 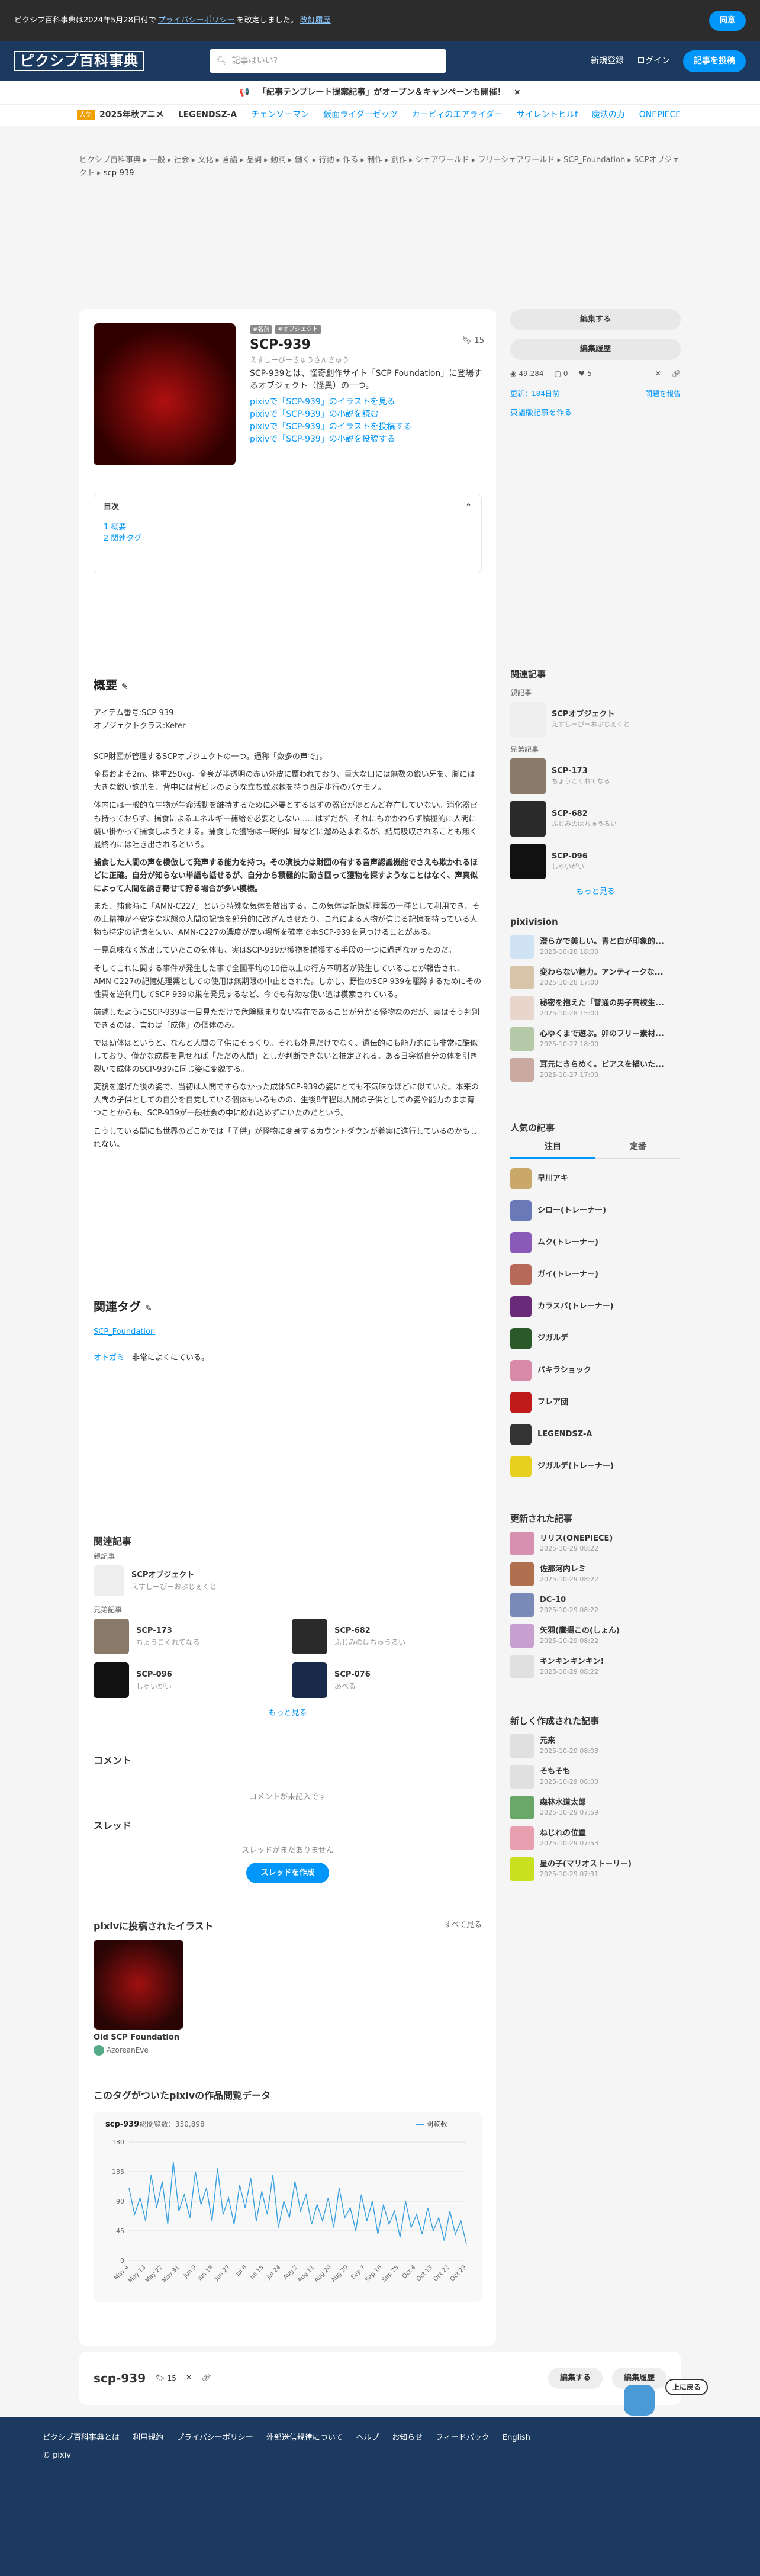 I want to click on related-tag-link: SCP_Foundation, so click(x=124, y=1331).